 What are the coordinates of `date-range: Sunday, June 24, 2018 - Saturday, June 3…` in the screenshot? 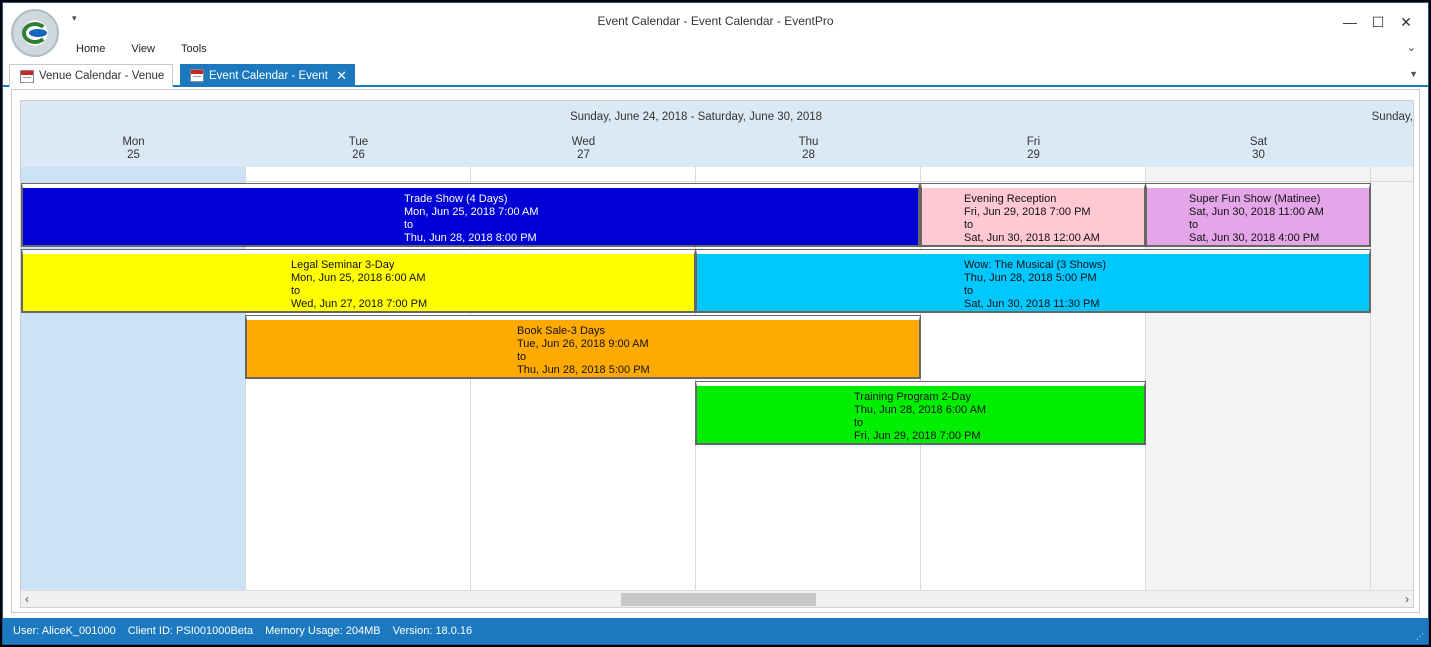 It's located at (696, 117).